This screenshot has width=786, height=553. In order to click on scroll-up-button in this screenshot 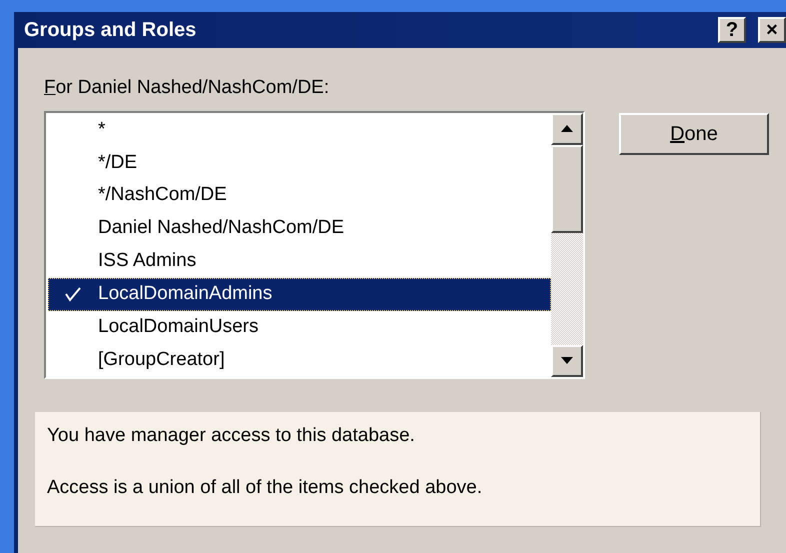, I will do `click(567, 128)`.